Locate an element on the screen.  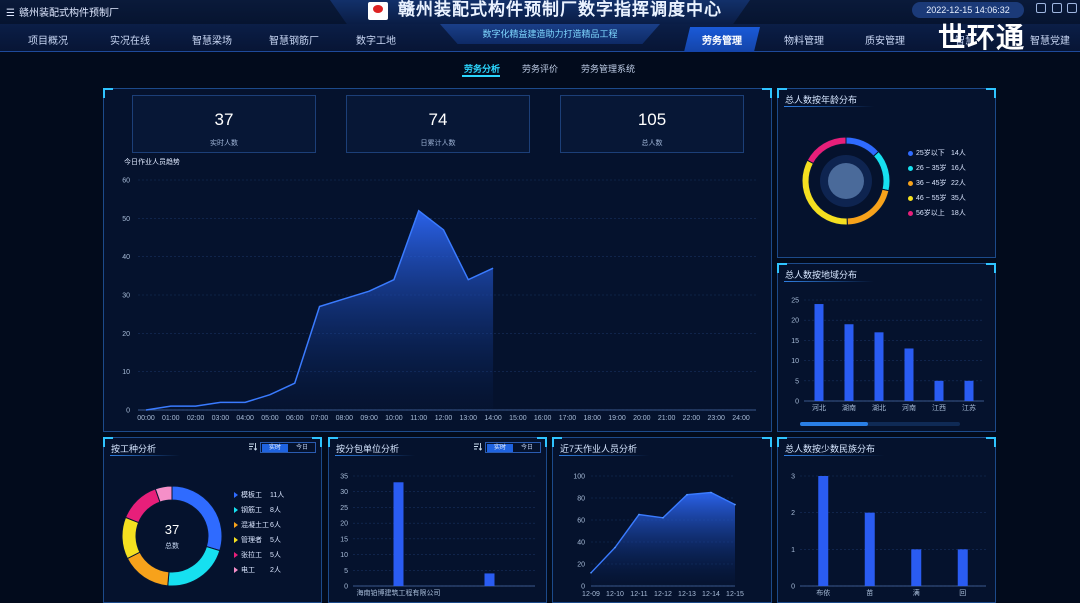
app-name: ☰ 赣州装配式构件预制厂 is located at coordinates (62, 11).